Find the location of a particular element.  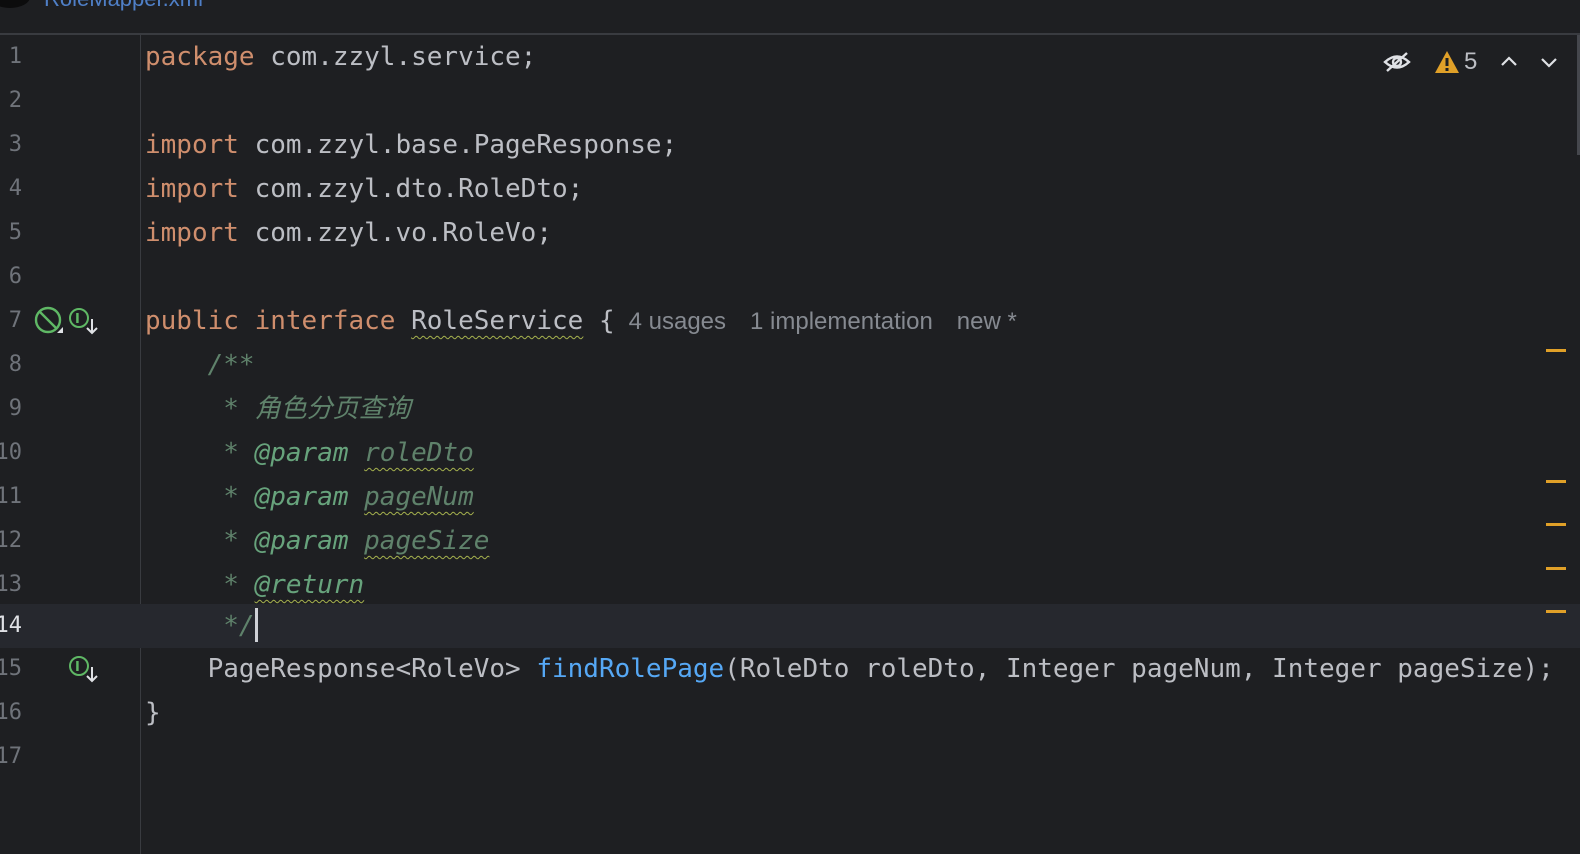

doc-param-name: pageNum is located at coordinates (419, 497).